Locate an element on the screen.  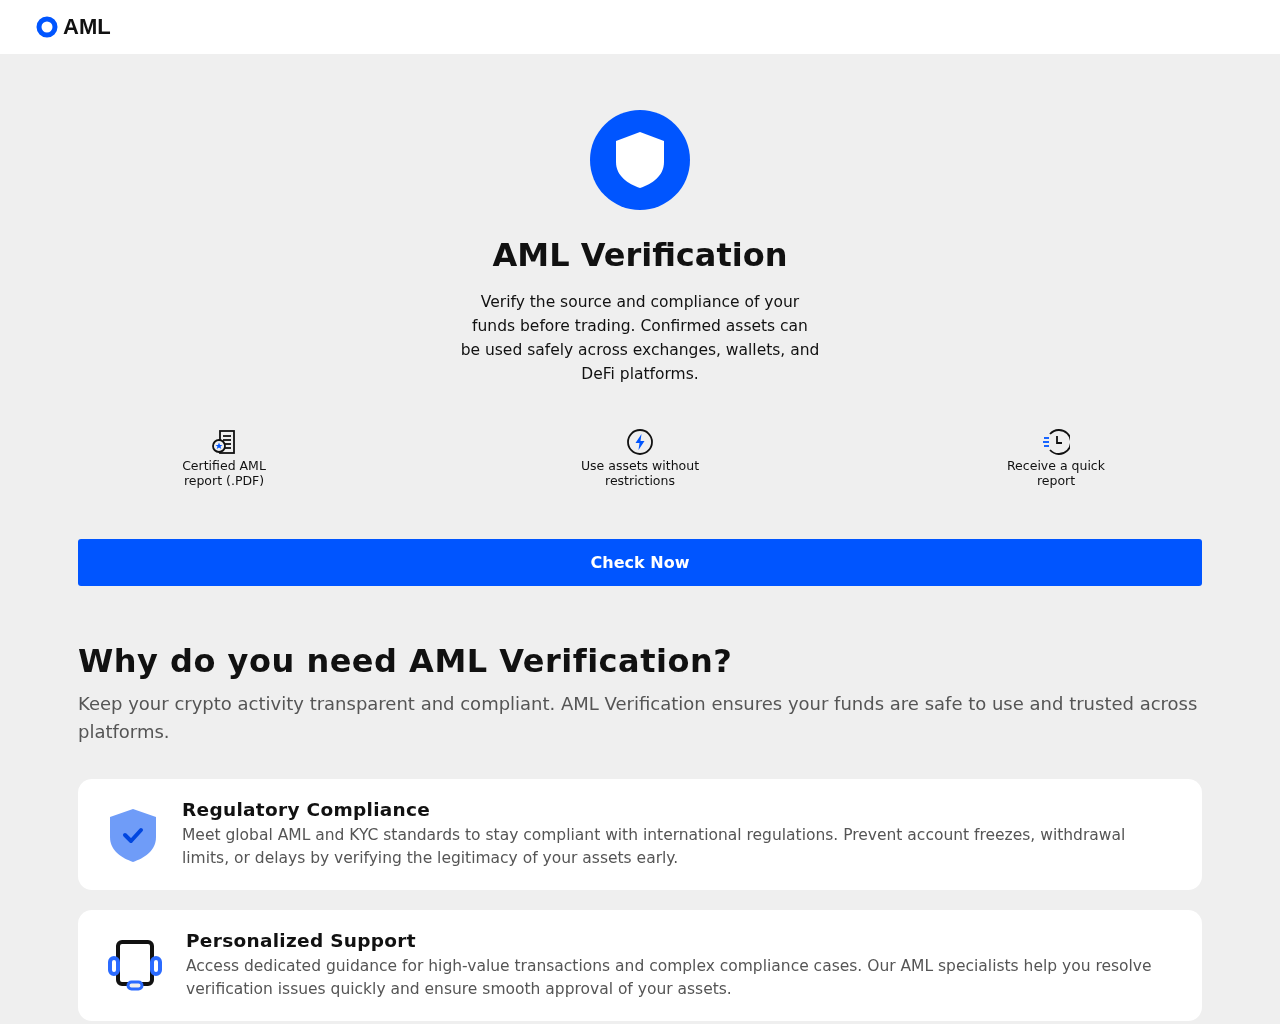
shield-icon is located at coordinates (640, 160).